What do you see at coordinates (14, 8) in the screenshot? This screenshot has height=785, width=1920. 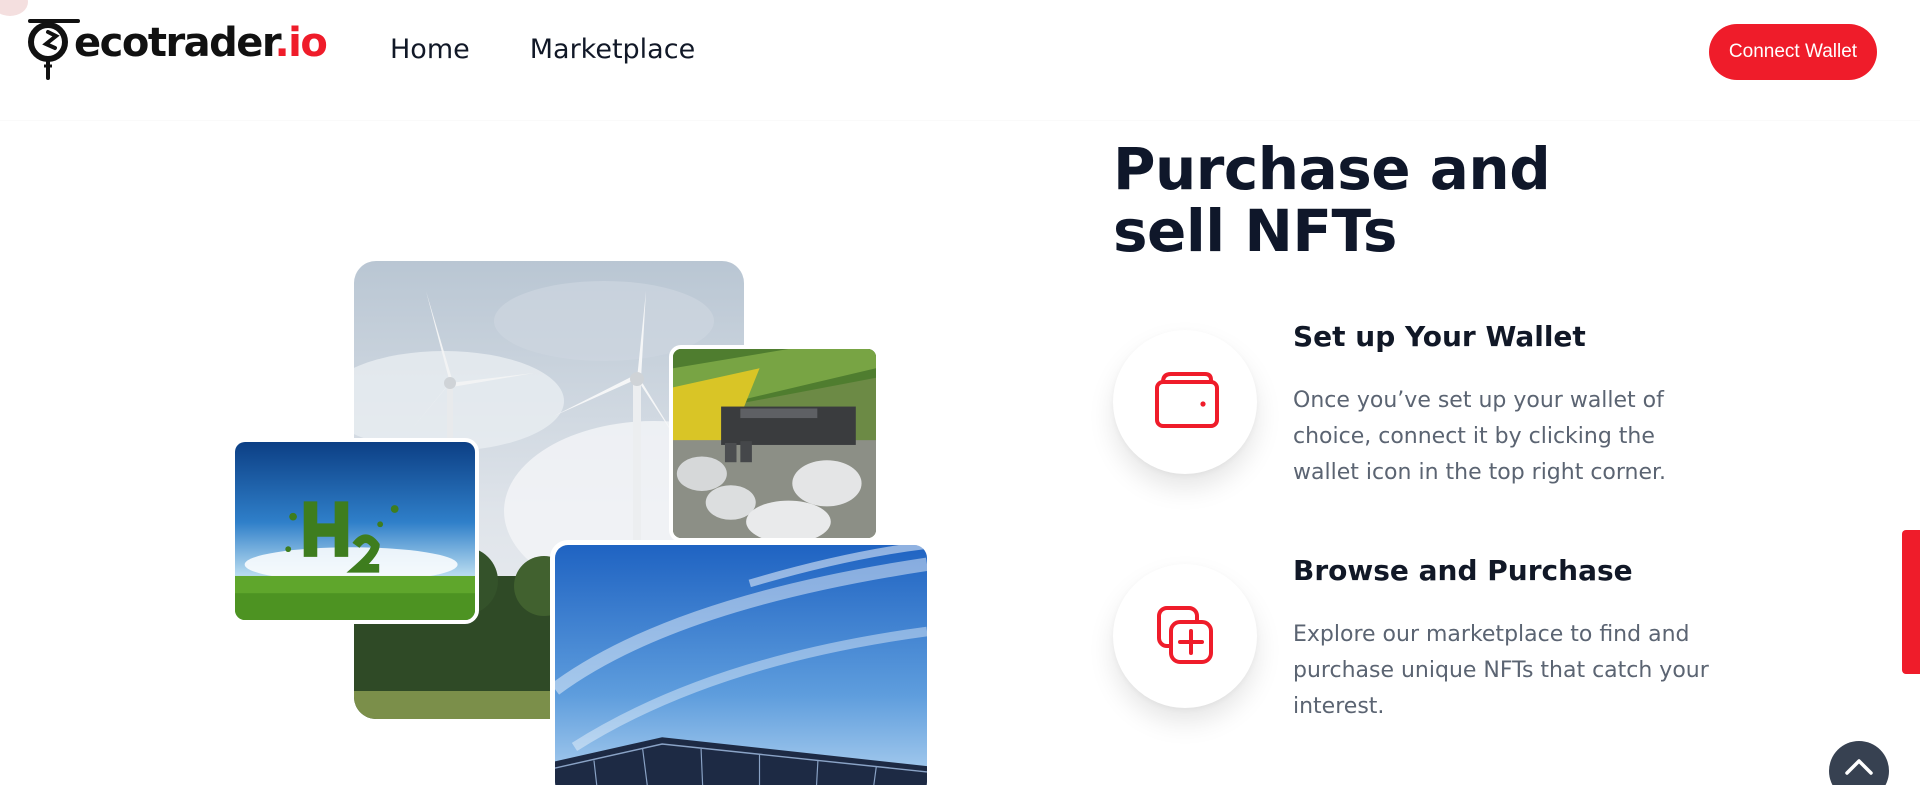 I see `decorative-dot` at bounding box center [14, 8].